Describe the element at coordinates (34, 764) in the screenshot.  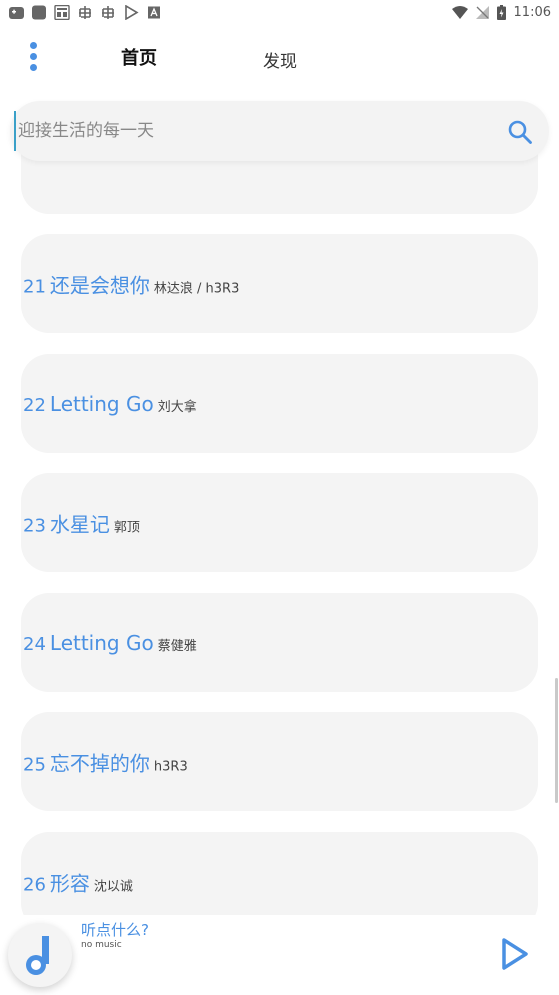
I see `song-number: 25` at that location.